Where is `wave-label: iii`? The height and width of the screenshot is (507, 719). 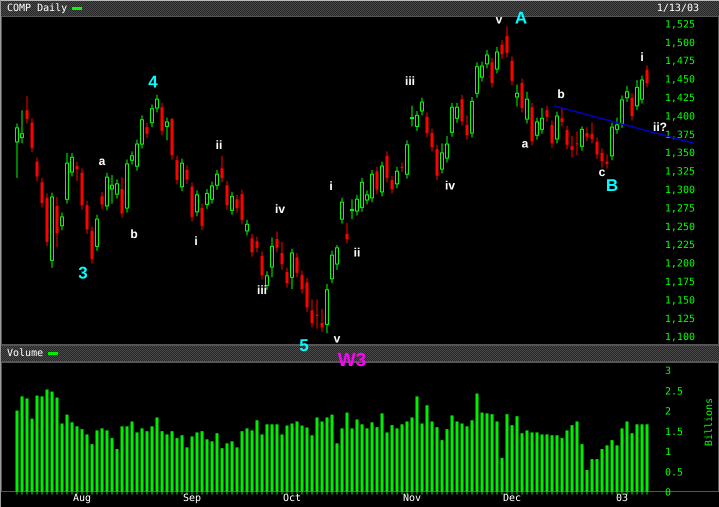
wave-label: iii is located at coordinates (262, 289).